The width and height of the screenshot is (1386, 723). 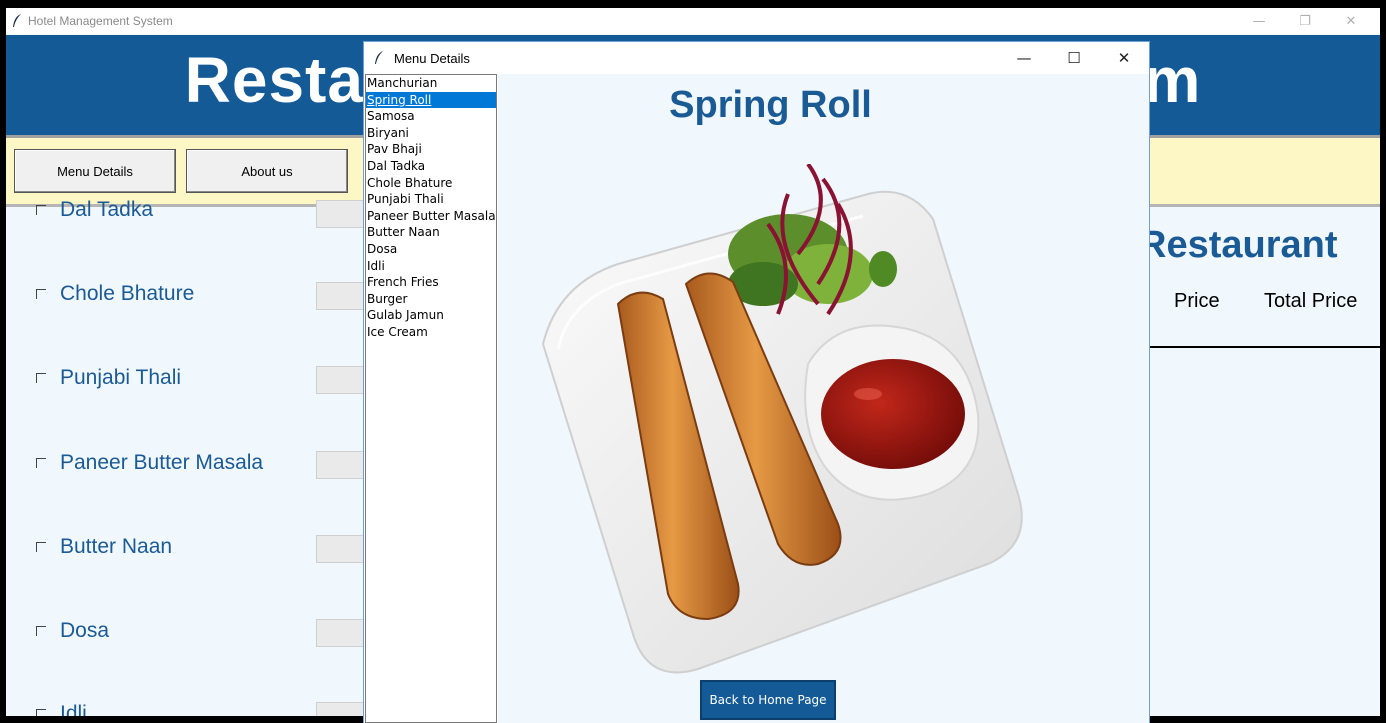 What do you see at coordinates (431, 332) in the screenshot?
I see `list-item-ice-cream: Ice Cream` at bounding box center [431, 332].